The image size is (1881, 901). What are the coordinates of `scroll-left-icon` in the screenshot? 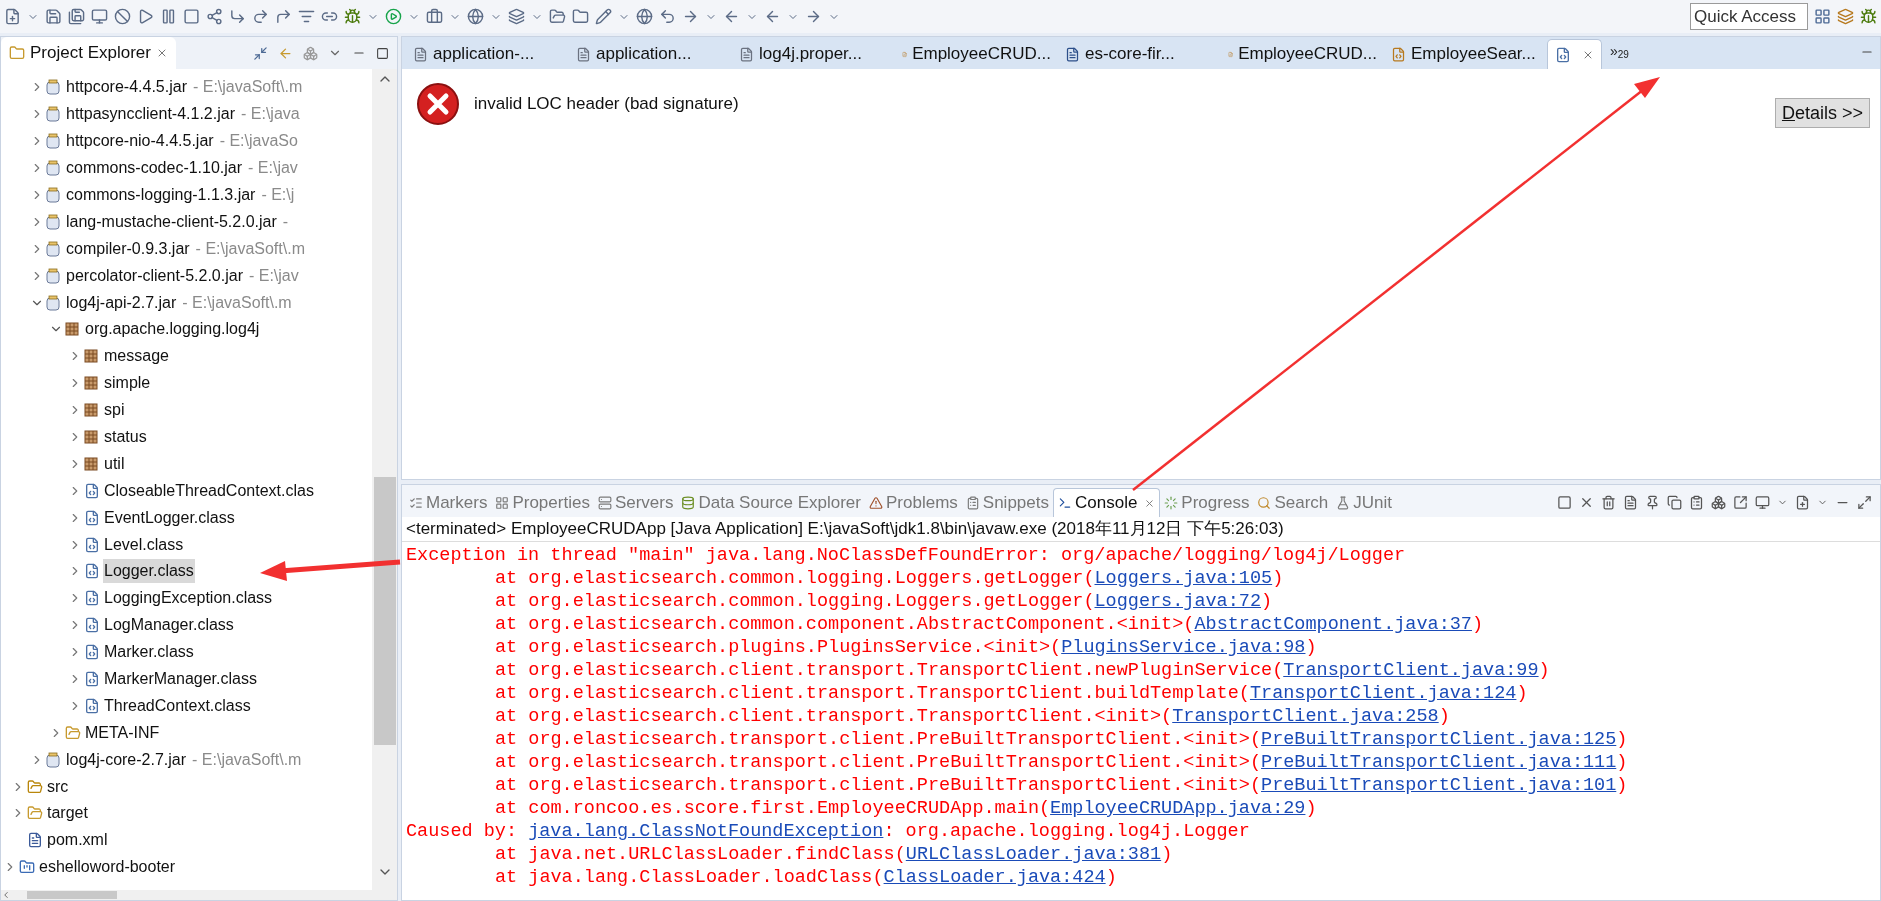 It's located at (6, 895).